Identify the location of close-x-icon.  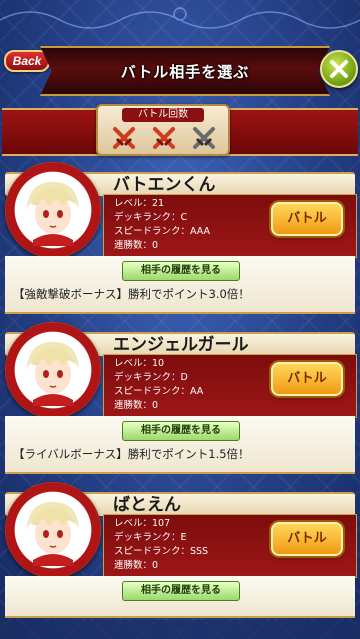
(339, 69).